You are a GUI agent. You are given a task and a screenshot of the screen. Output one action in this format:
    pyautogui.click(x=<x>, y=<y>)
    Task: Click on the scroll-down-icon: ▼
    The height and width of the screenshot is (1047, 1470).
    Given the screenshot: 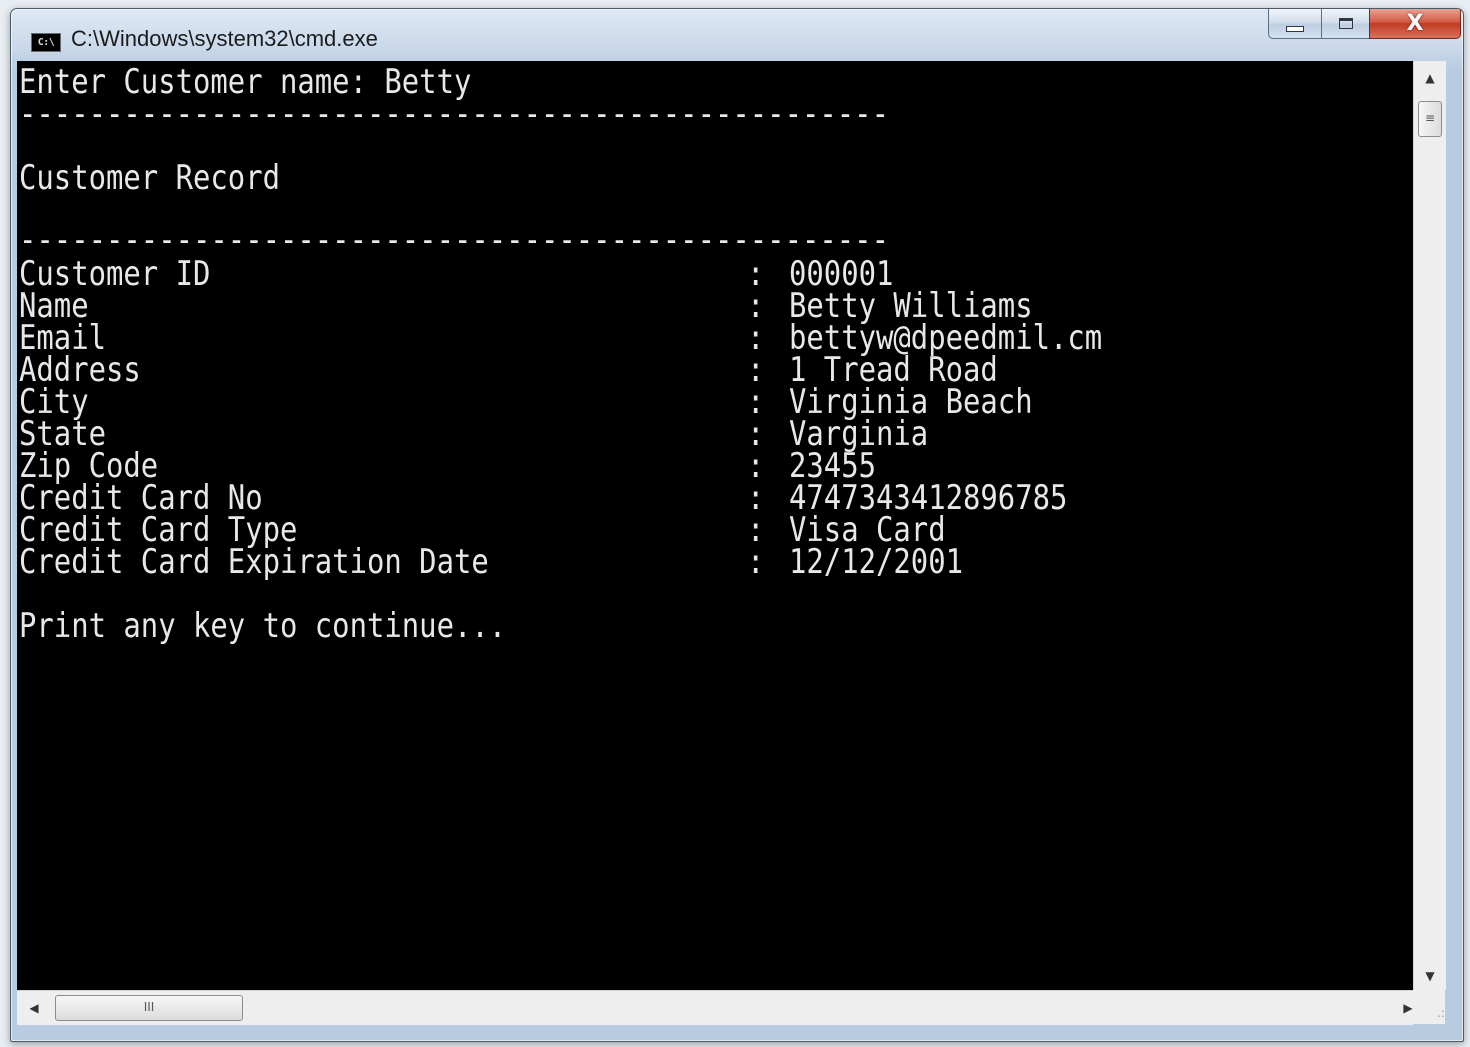 What is the action you would take?
    pyautogui.click(x=1430, y=976)
    